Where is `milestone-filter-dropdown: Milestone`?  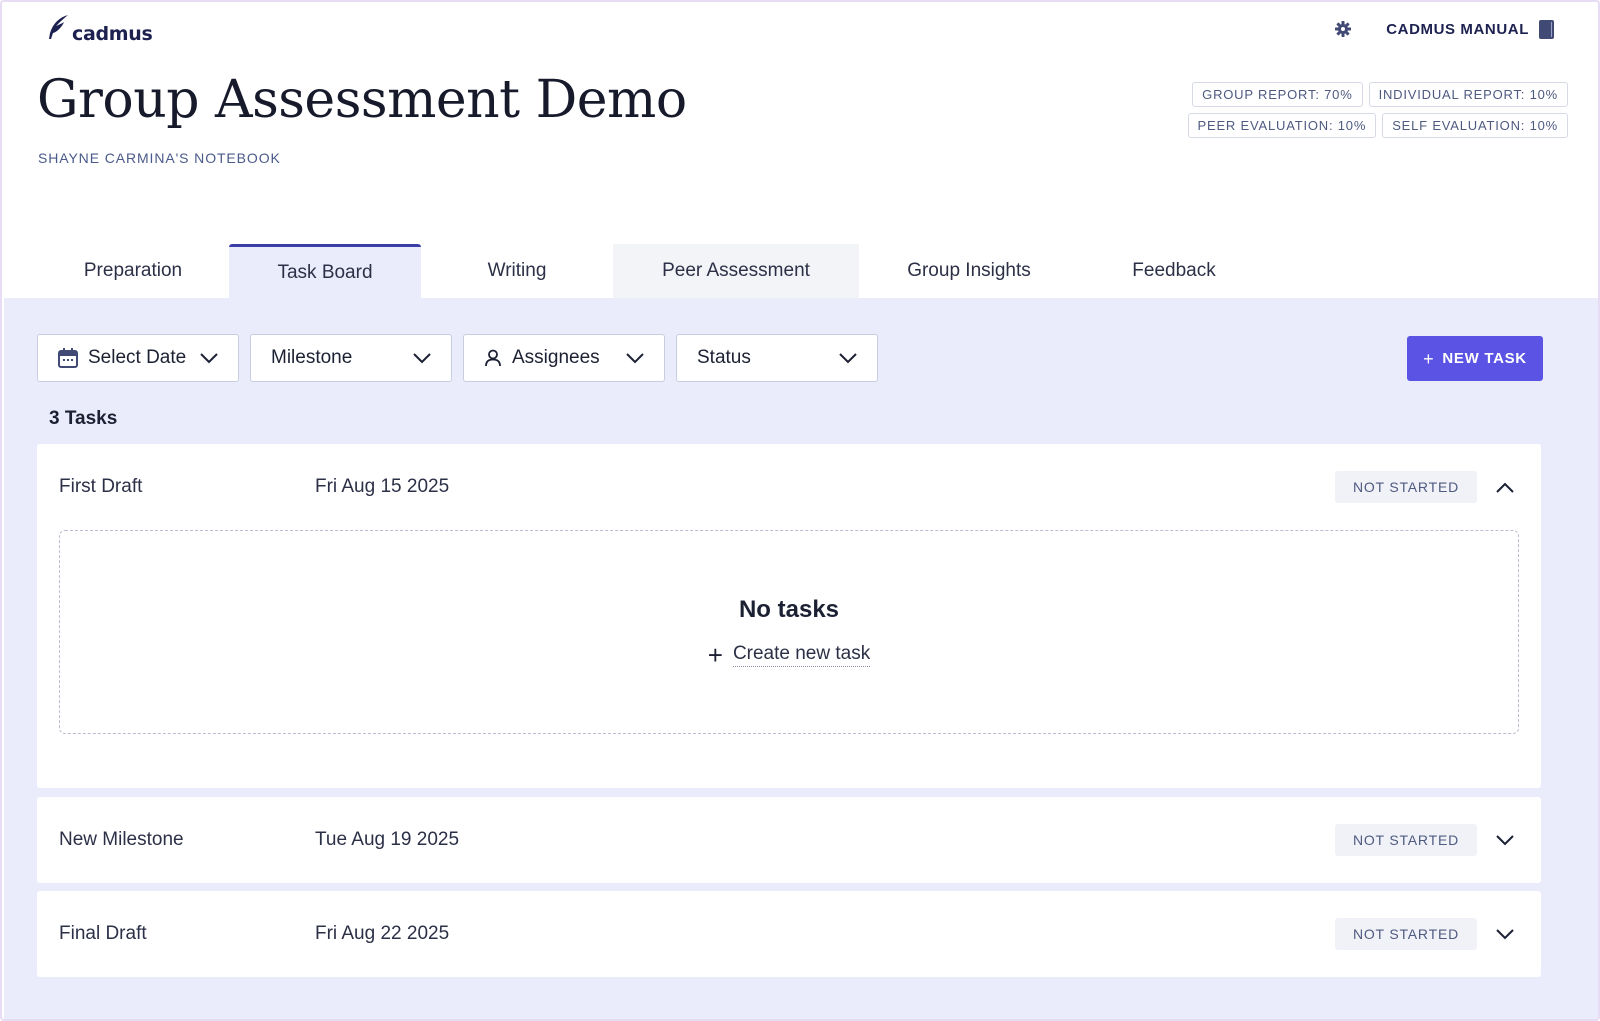 milestone-filter-dropdown: Milestone is located at coordinates (351, 358).